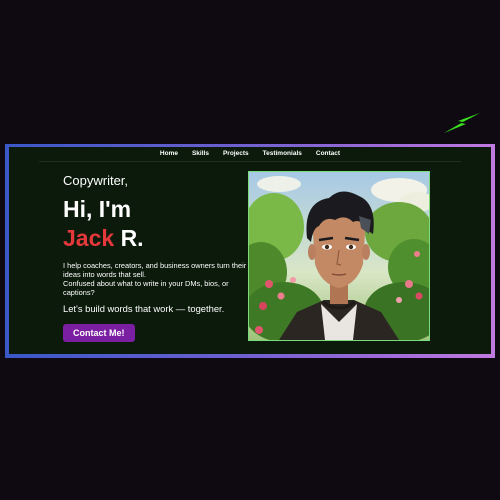 The image size is (500, 500). I want to click on portrait-illustration, so click(339, 256).